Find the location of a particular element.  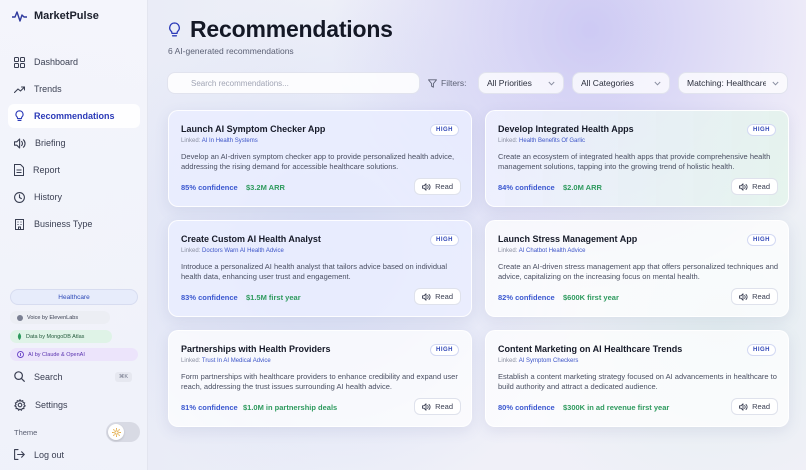

search-box is located at coordinates (293, 83).